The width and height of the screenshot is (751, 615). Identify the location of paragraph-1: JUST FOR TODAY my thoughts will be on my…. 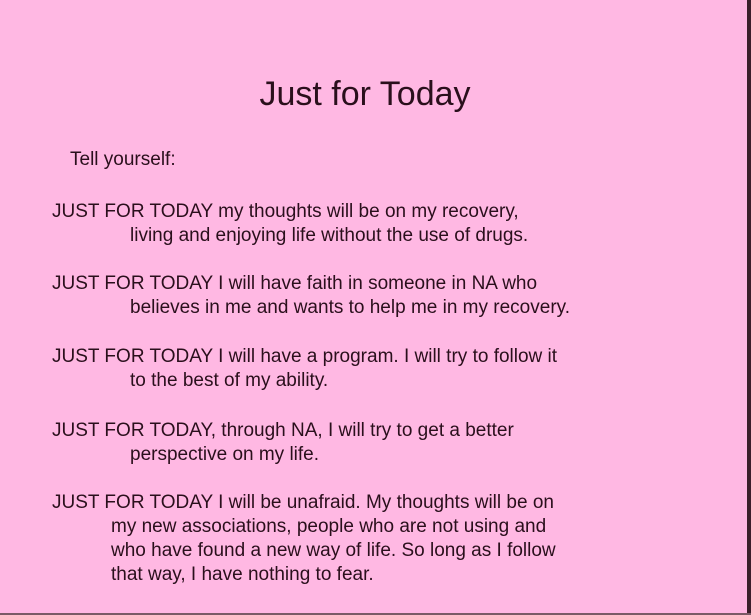
(290, 224).